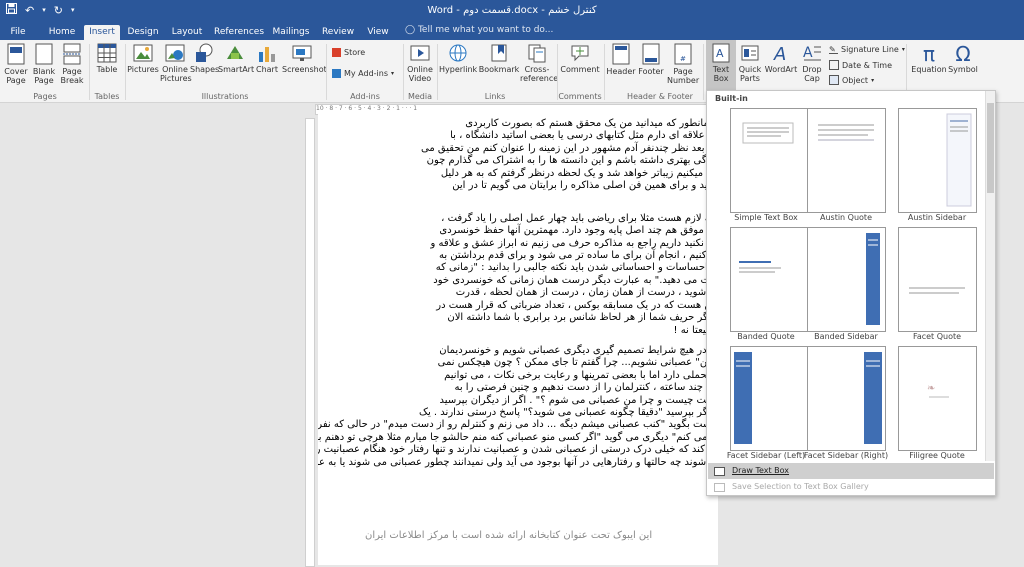  What do you see at coordinates (365, 96) in the screenshot?
I see `group-label-add-ins: Add-ins` at bounding box center [365, 96].